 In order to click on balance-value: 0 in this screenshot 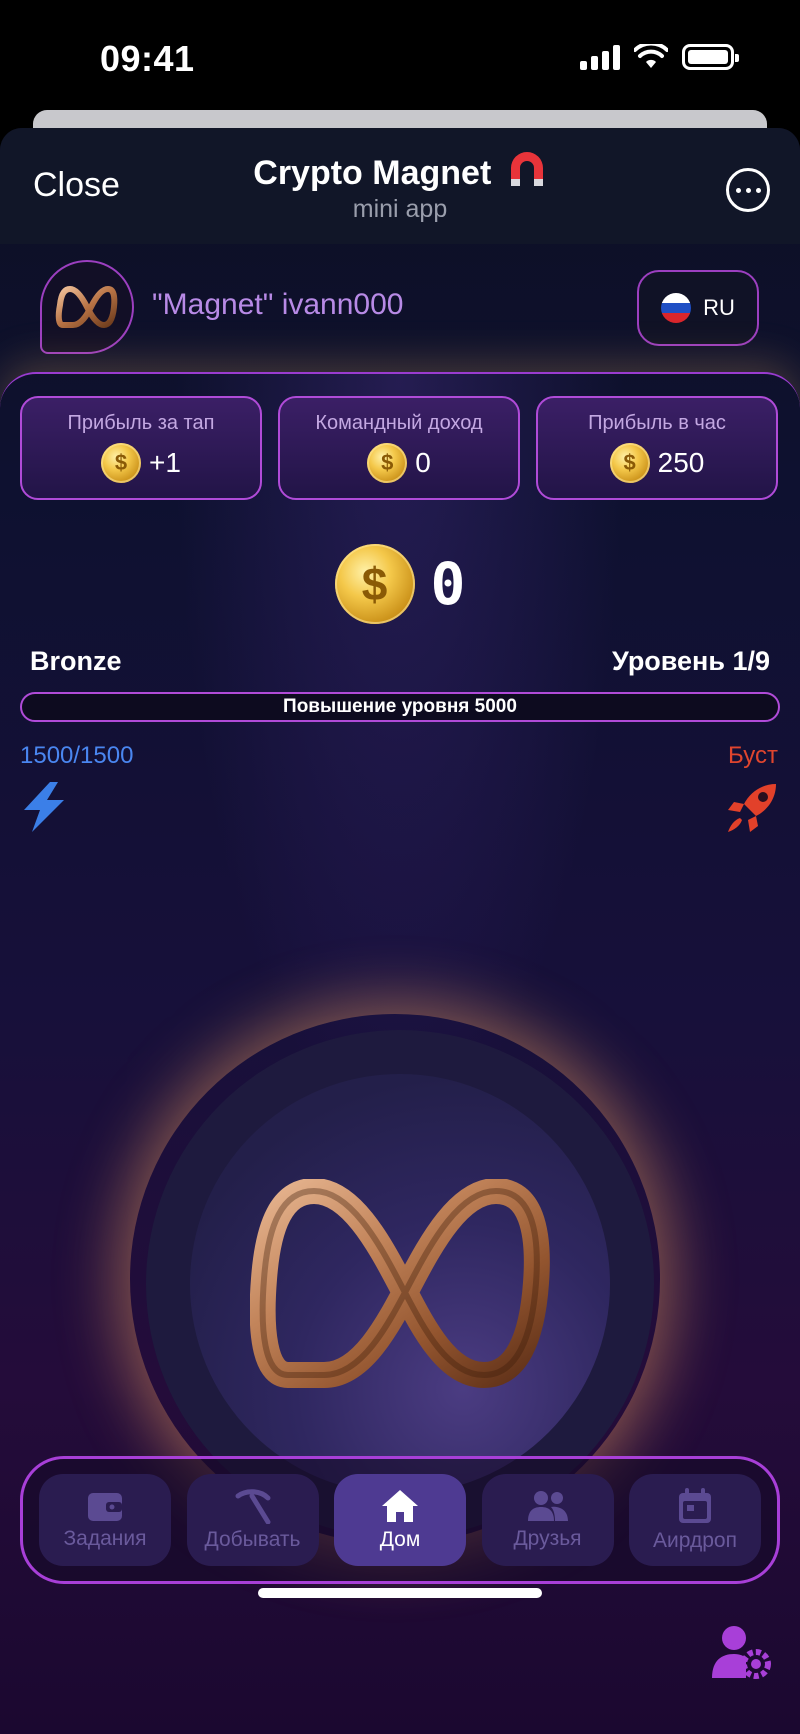, I will do `click(448, 584)`.